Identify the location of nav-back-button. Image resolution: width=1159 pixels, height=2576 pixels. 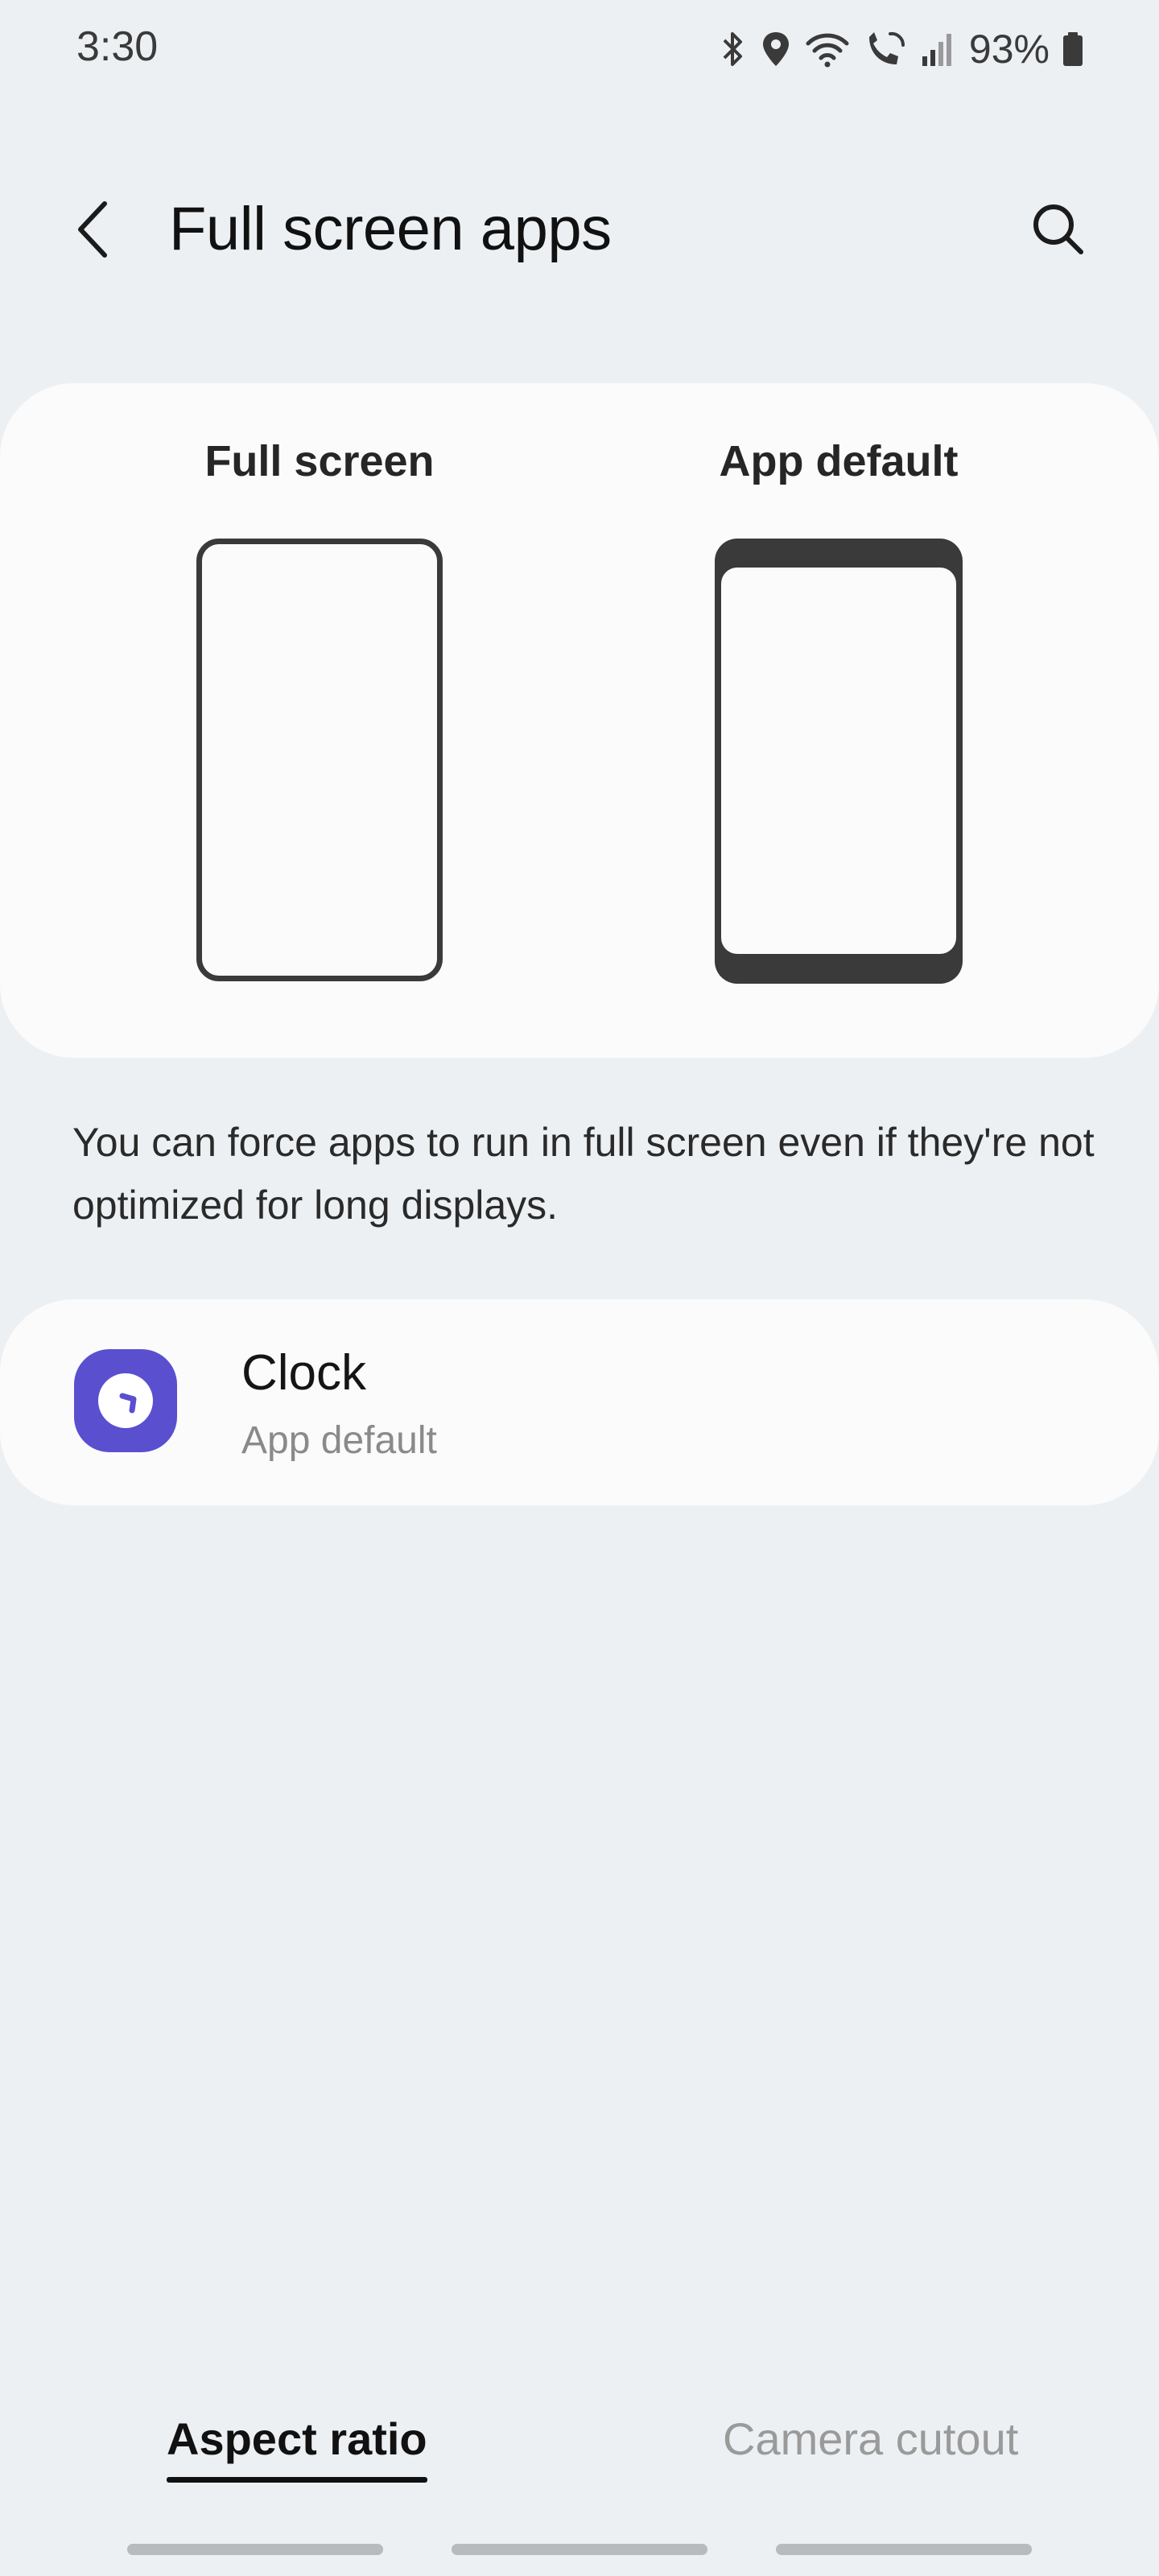
(904, 2549).